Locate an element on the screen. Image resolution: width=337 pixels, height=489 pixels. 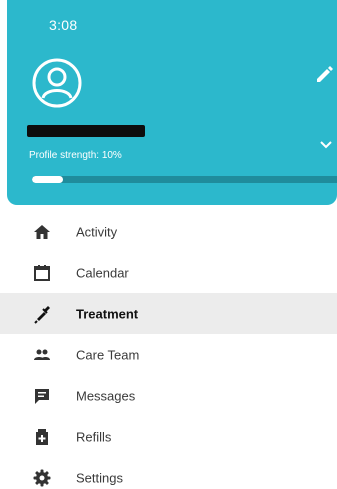
syringe-icon is located at coordinates (42, 314).